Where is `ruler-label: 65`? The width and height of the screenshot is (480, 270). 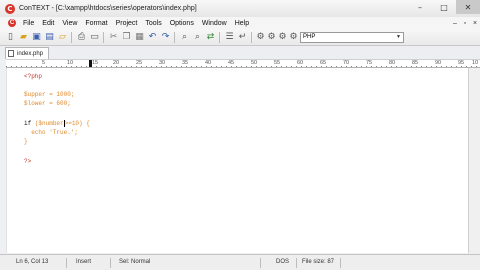
ruler-label: 65 is located at coordinates (323, 63).